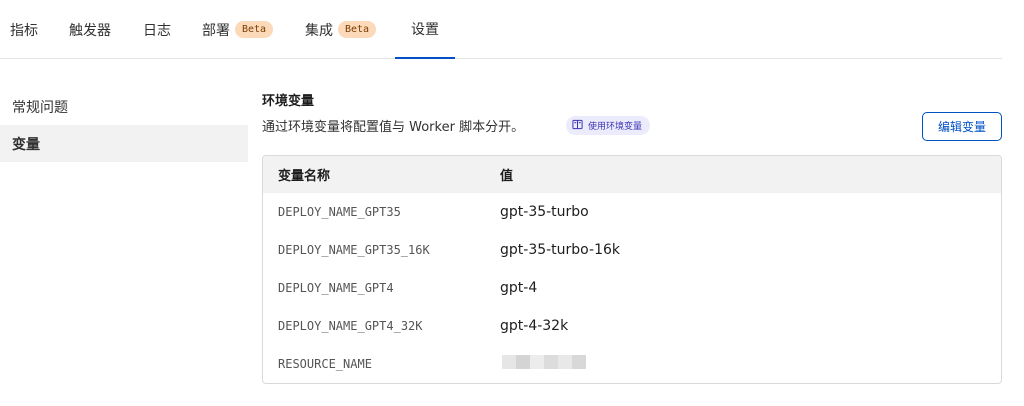 The height and width of the screenshot is (406, 1024). I want to click on variable-value: gpt-35-turbo-16k, so click(560, 250).